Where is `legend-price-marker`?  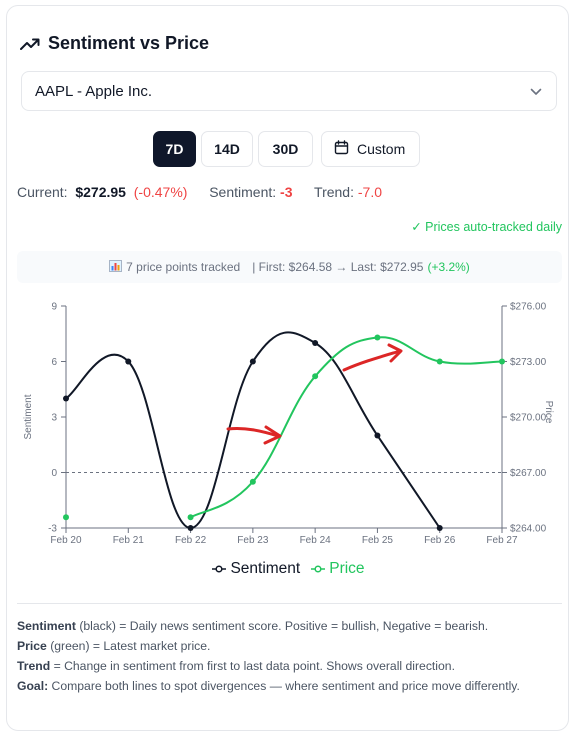
legend-price-marker is located at coordinates (318, 569).